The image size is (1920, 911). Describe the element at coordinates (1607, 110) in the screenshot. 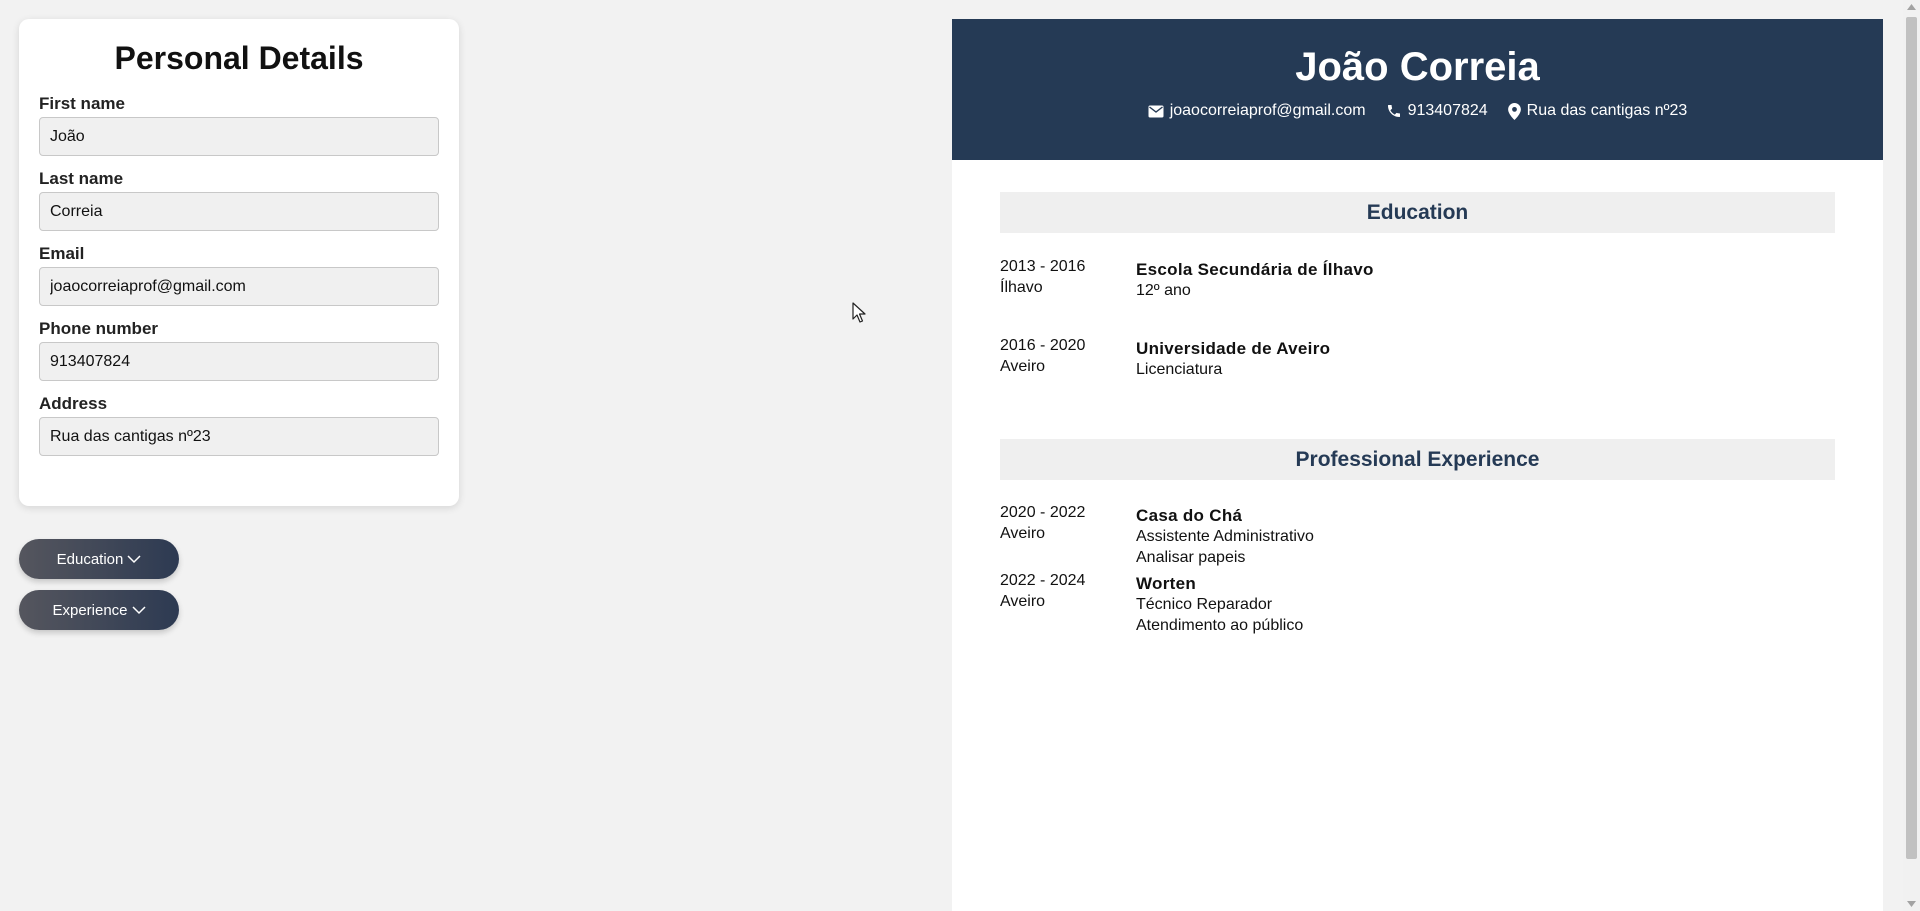

I see `contact-address-text: Rua das cantigas nº23` at that location.